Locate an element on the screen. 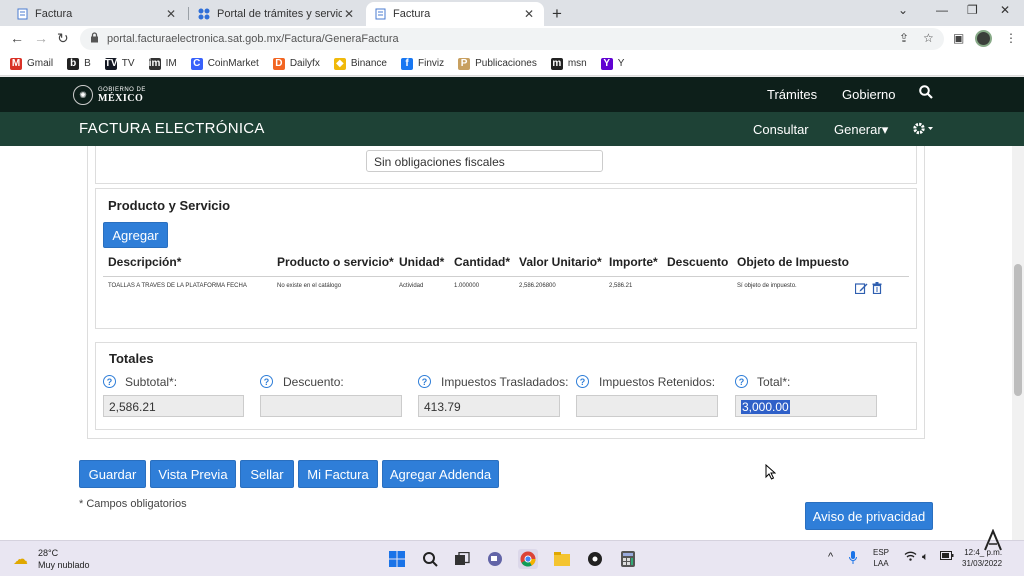  browser-tab-1: Factura ✕ is located at coordinates (97, 14).